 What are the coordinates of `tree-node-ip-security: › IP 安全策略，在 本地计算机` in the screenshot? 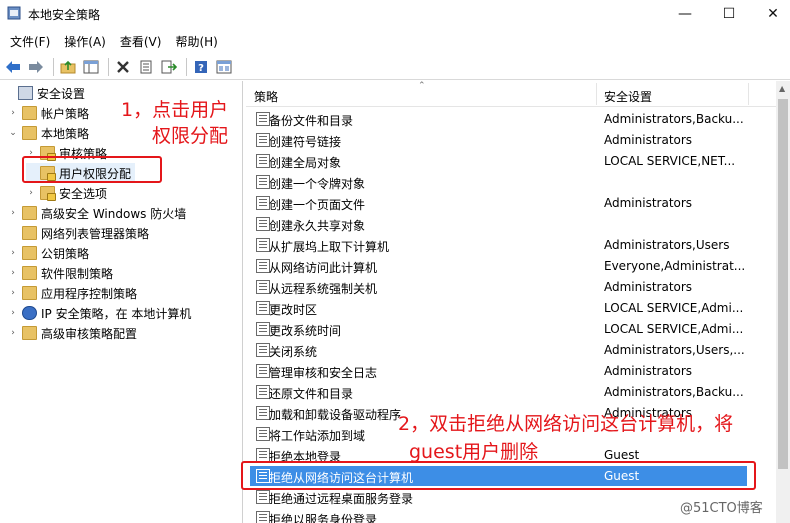 It's located at (99, 313).